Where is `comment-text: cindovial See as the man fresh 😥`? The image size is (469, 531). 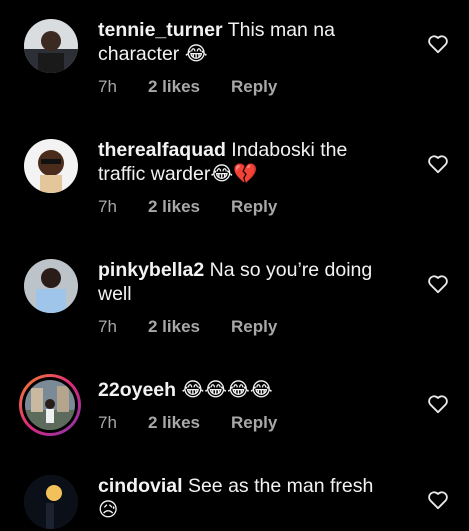 comment-text: cindovial See as the man fresh 😥 is located at coordinates (243, 498).